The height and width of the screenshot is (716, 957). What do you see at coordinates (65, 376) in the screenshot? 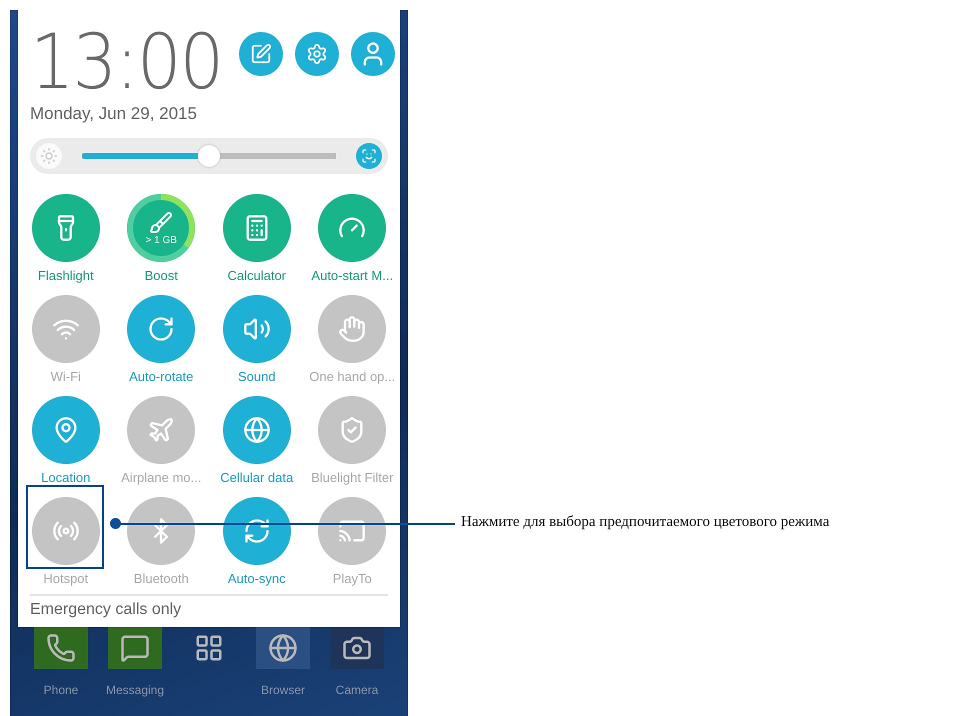
I see `tile-label: Wi-Fi` at bounding box center [65, 376].